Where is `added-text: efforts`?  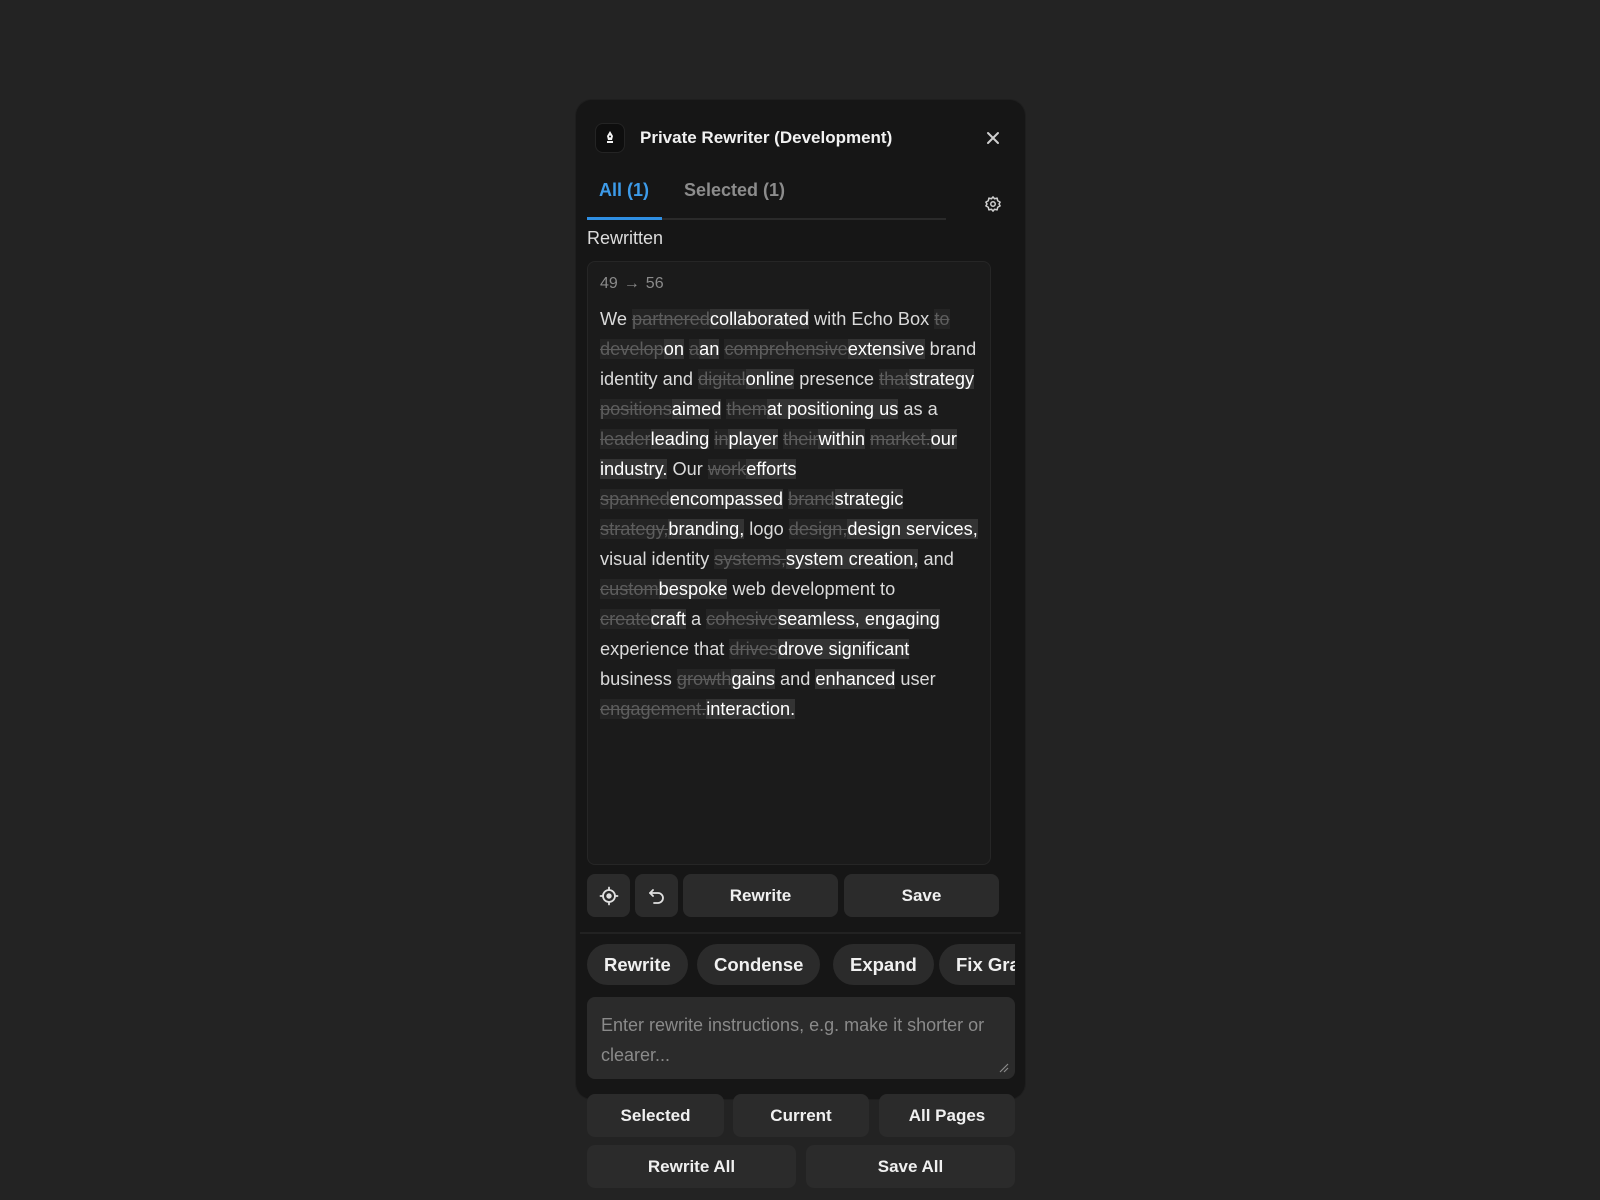 added-text: efforts is located at coordinates (771, 469).